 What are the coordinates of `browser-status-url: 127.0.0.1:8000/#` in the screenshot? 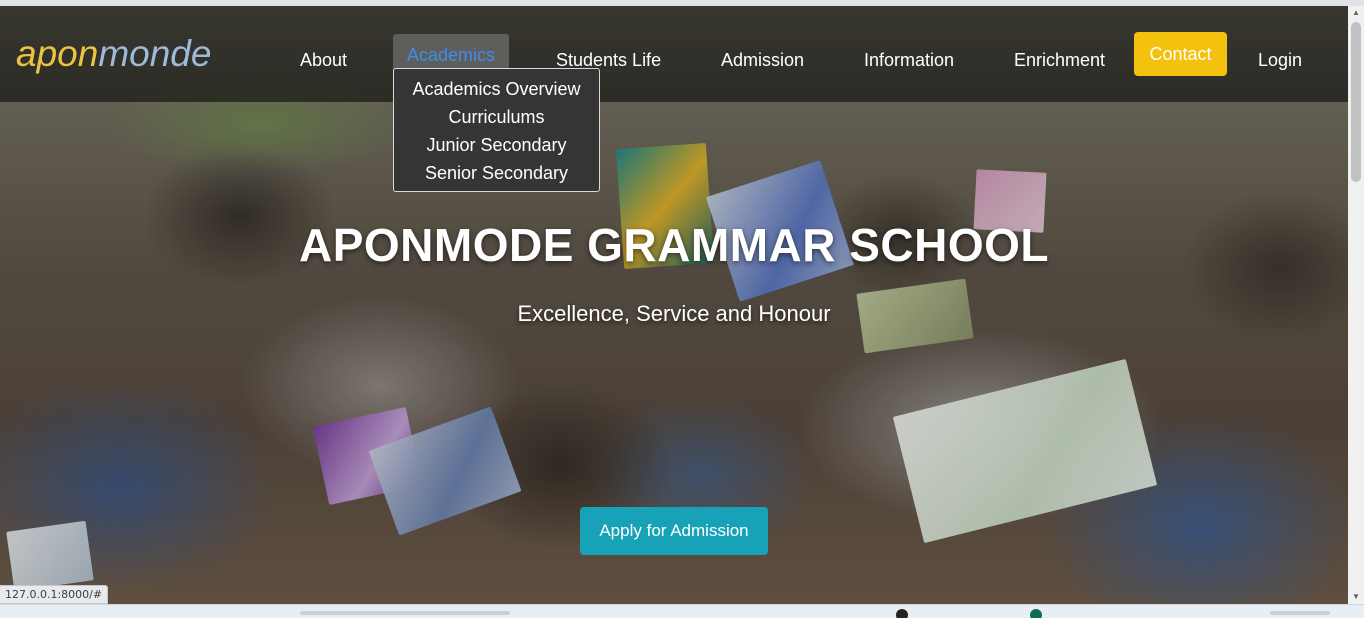 It's located at (54, 594).